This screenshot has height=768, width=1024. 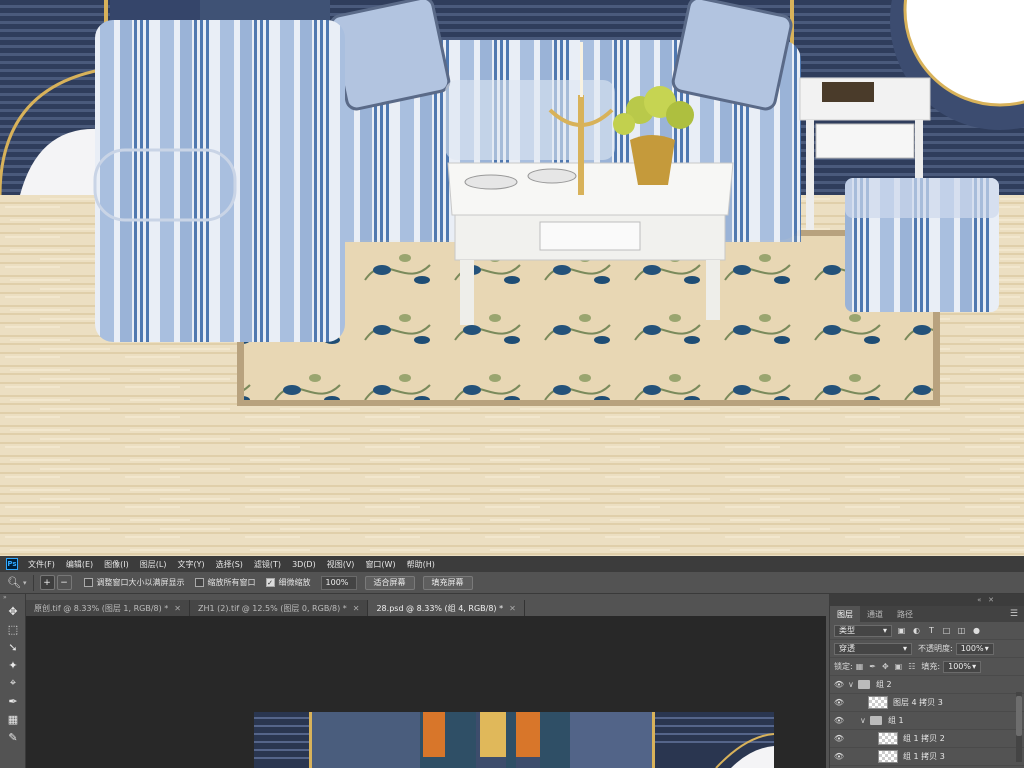 I want to click on layer-row: 👁︎ 组 1 拷贝 2, so click(x=927, y=739).